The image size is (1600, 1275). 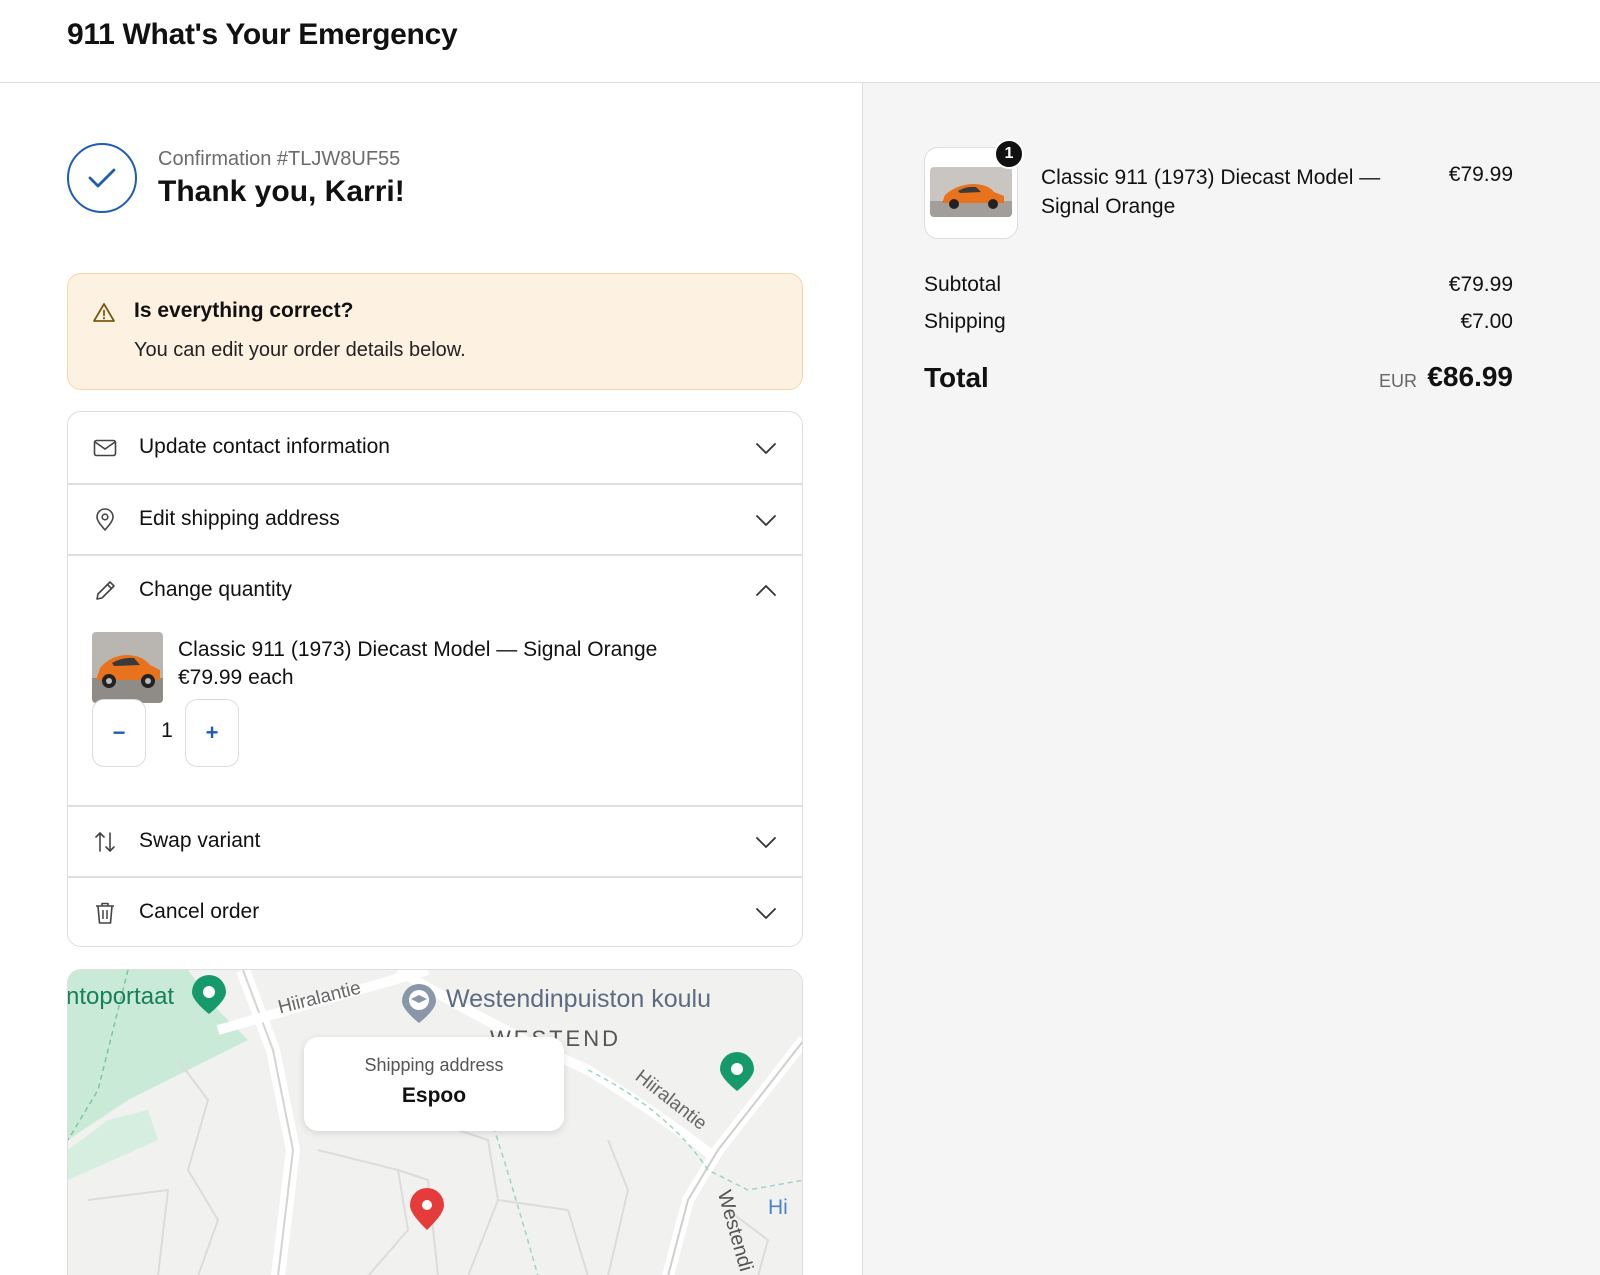 I want to click on accordion-edit-shipping: Edit shipping address, so click(x=435, y=519).